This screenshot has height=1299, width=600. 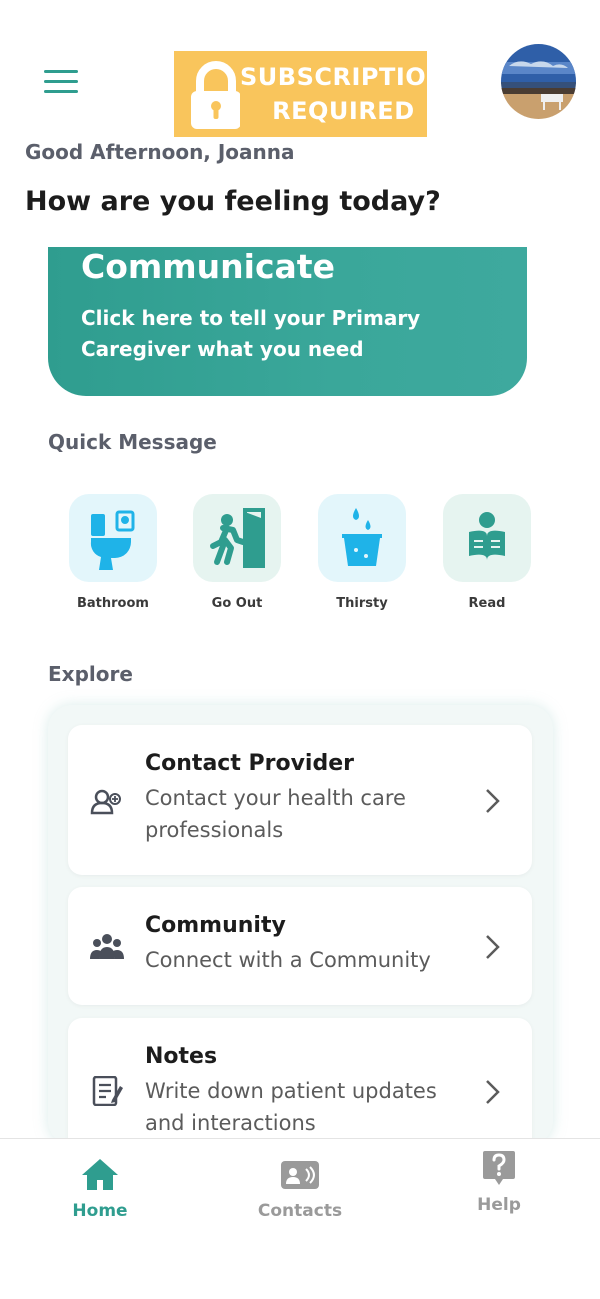 I want to click on community-group-icon, so click(x=107, y=946).